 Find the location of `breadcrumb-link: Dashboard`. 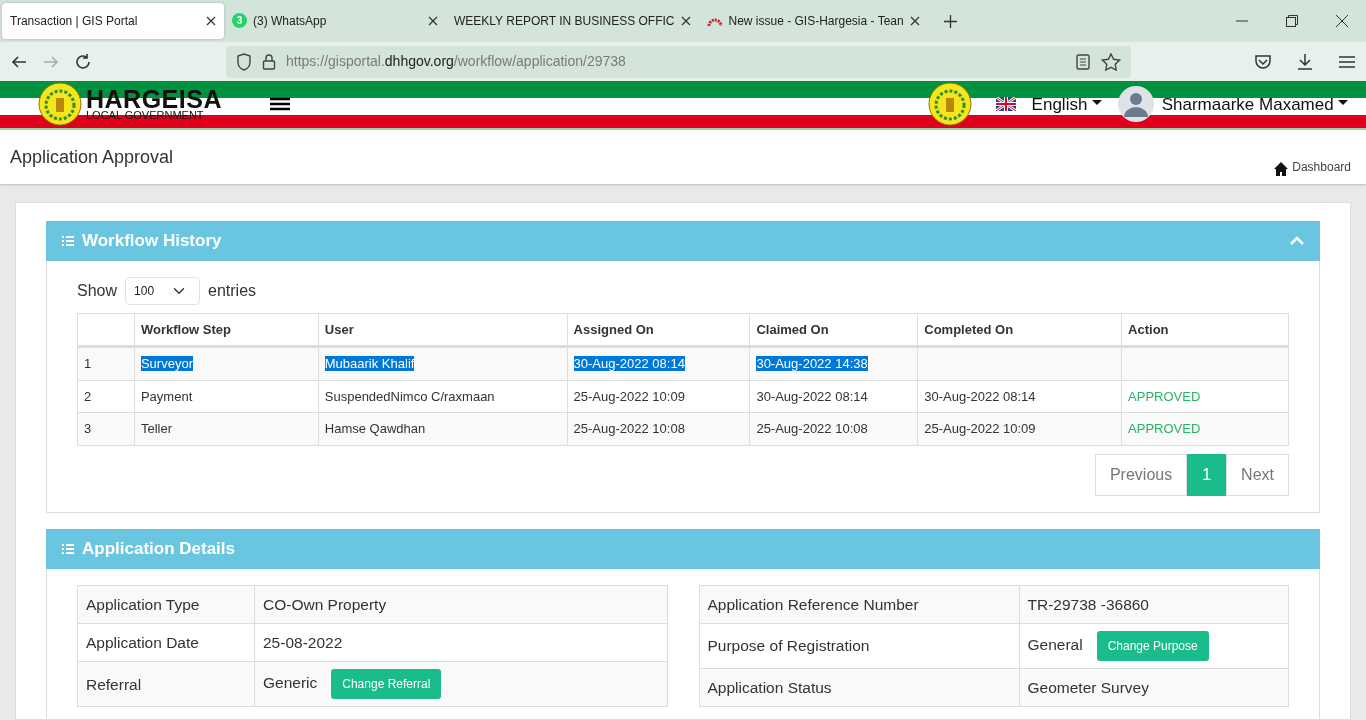

breadcrumb-link: Dashboard is located at coordinates (1321, 166).